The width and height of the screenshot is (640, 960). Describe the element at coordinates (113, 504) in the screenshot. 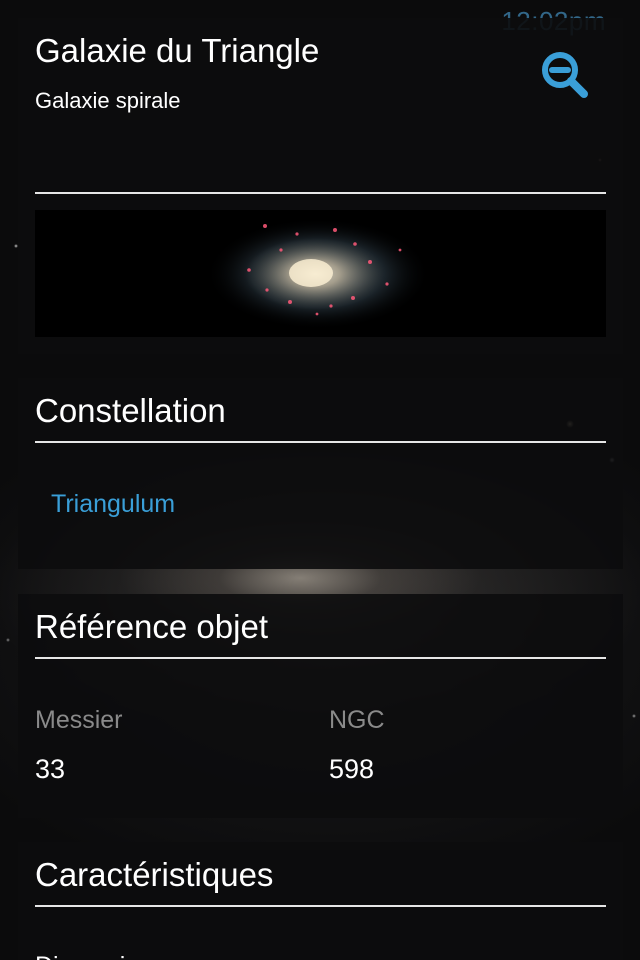

I see `constellation-link: Triangulum` at that location.